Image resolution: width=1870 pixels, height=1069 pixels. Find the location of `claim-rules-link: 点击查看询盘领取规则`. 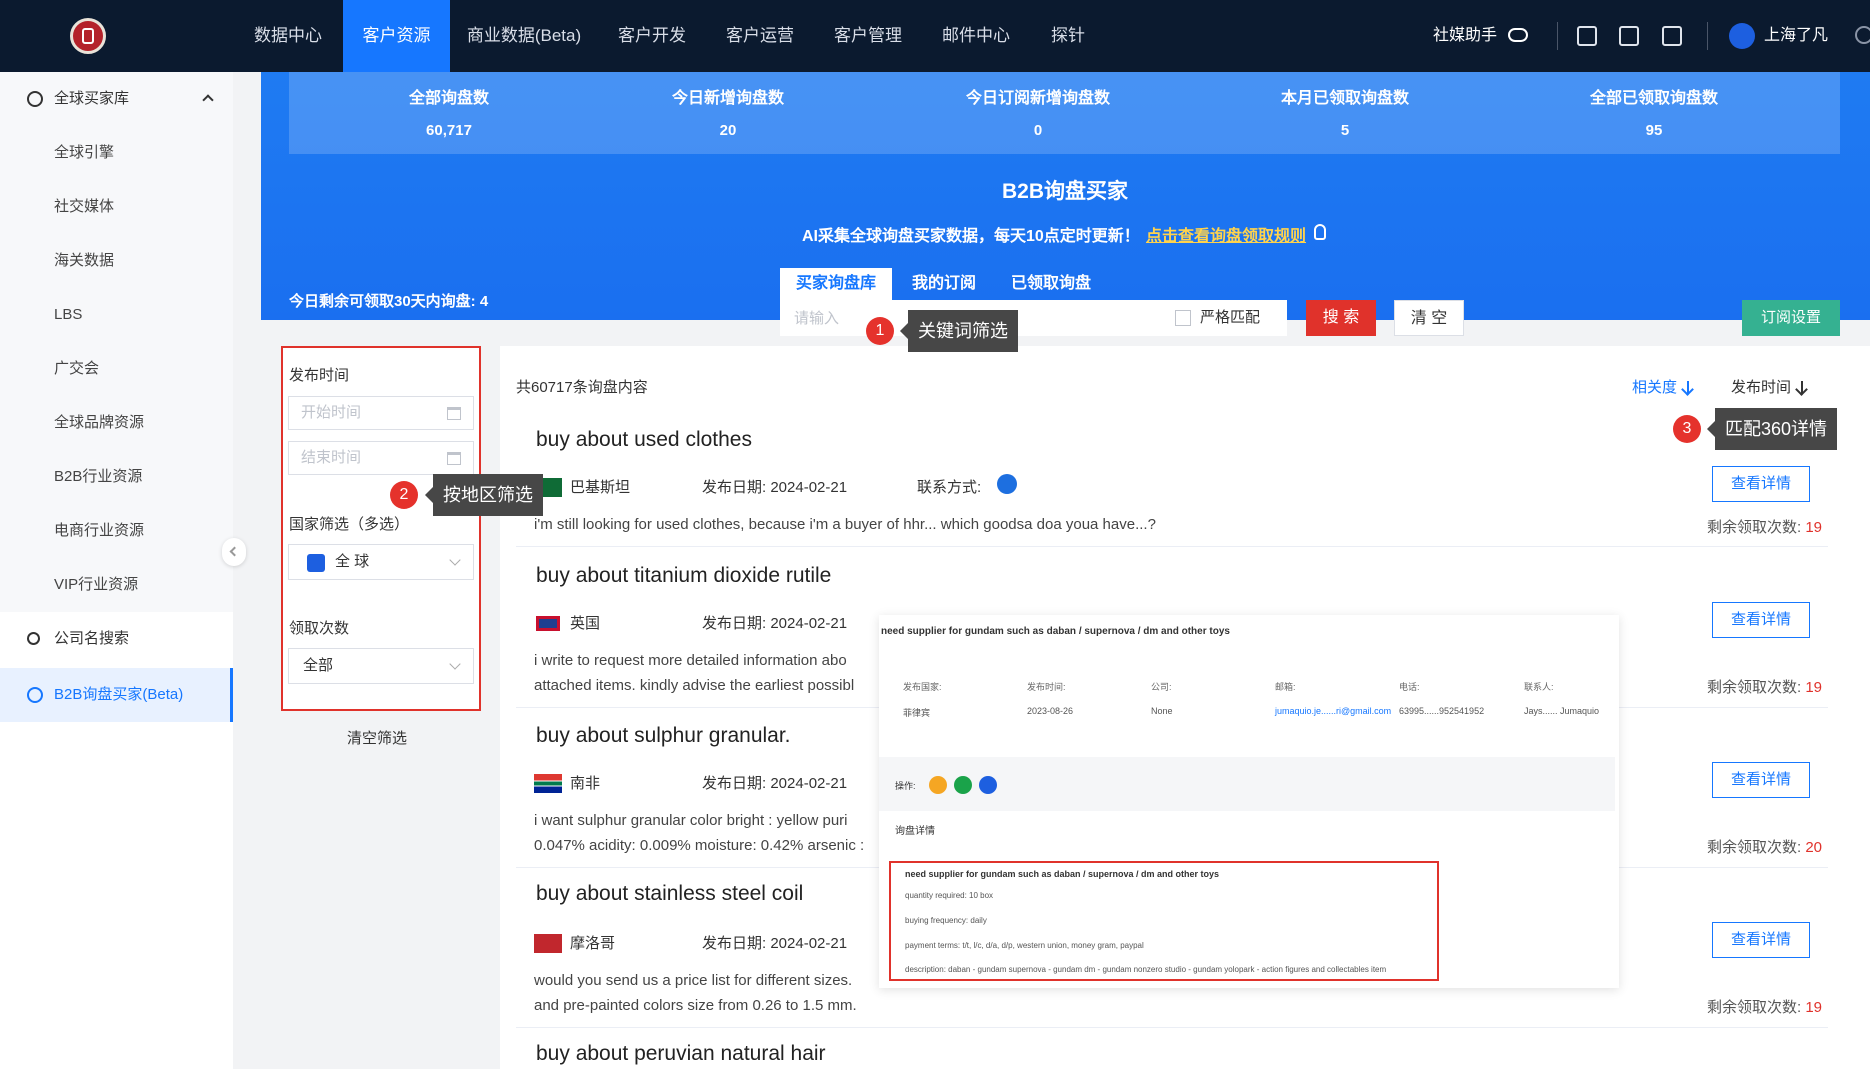

claim-rules-link: 点击查看询盘领取规则 is located at coordinates (1226, 234).